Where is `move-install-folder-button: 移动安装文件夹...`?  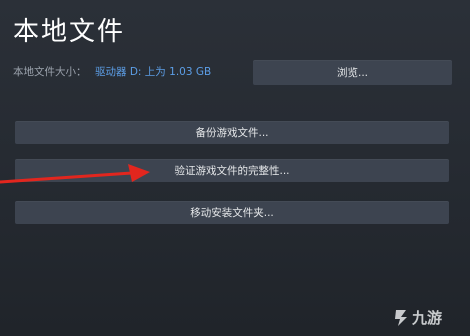
move-install-folder-button: 移动安装文件夹... is located at coordinates (232, 212).